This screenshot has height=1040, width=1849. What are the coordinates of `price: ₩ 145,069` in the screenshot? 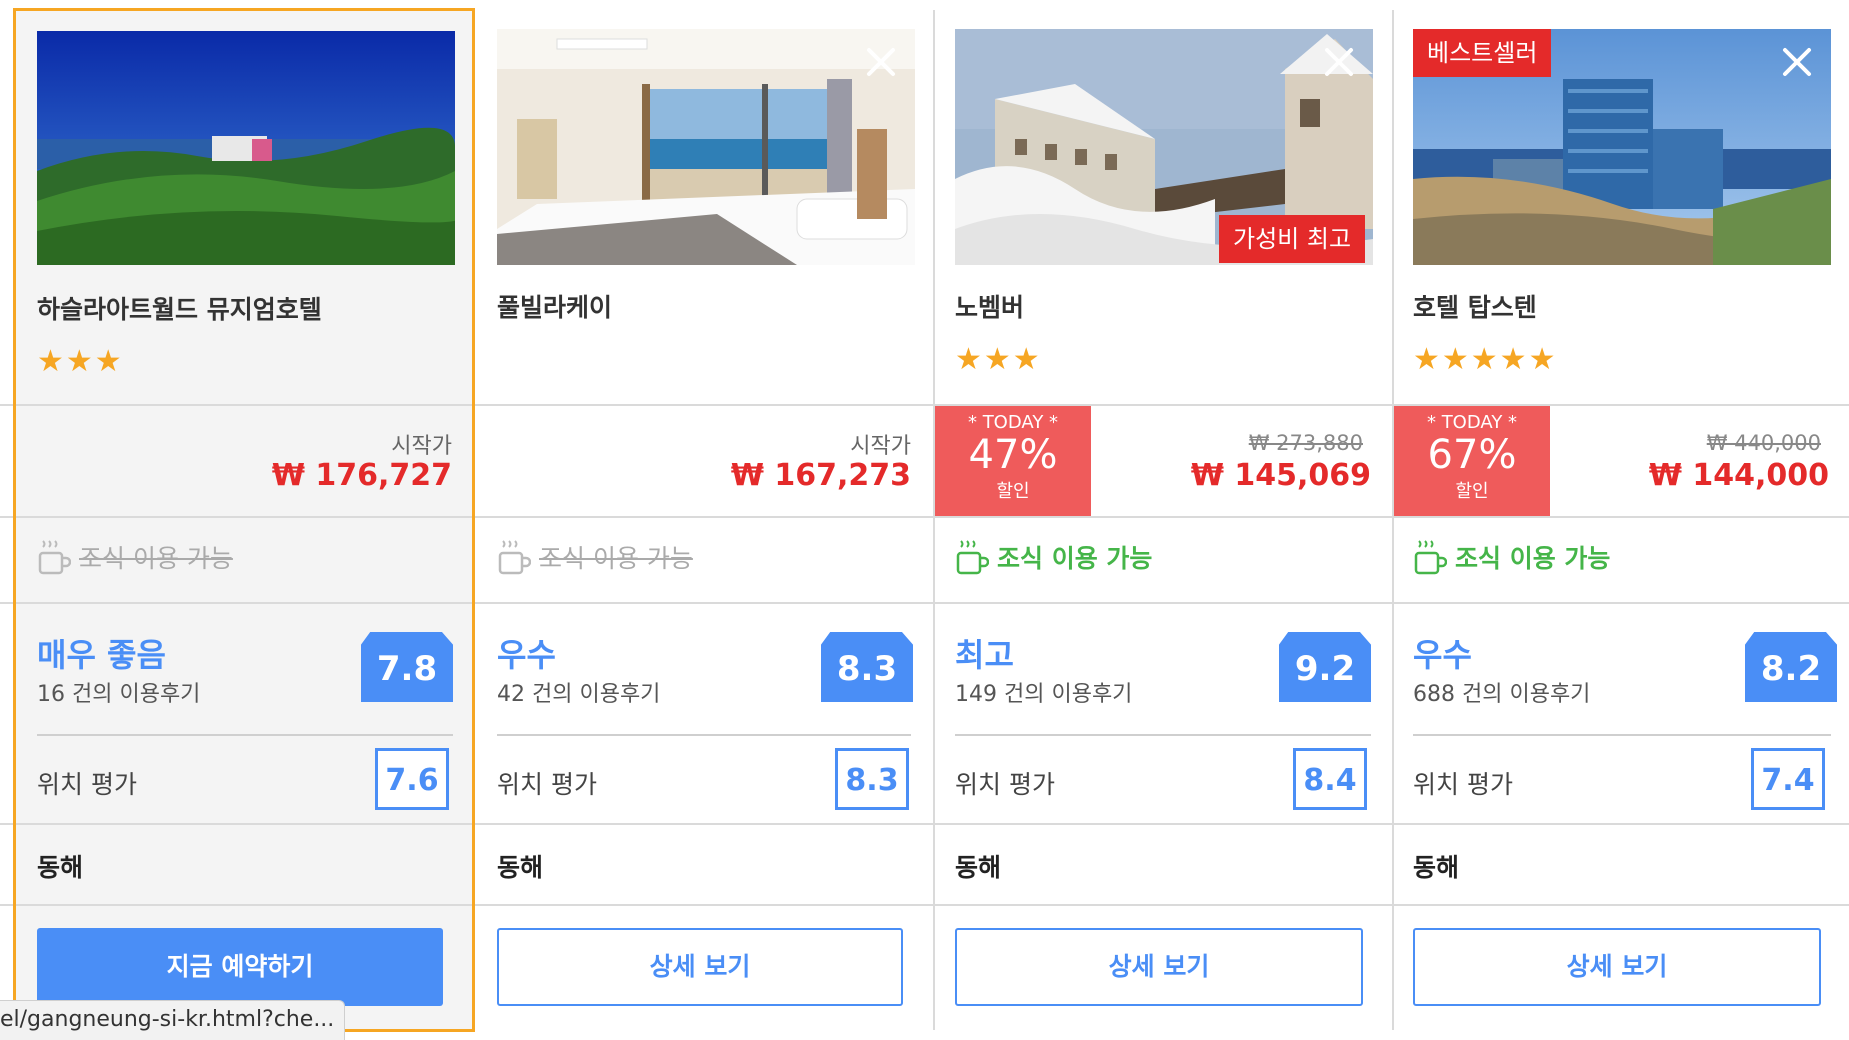 It's located at (1280, 475).